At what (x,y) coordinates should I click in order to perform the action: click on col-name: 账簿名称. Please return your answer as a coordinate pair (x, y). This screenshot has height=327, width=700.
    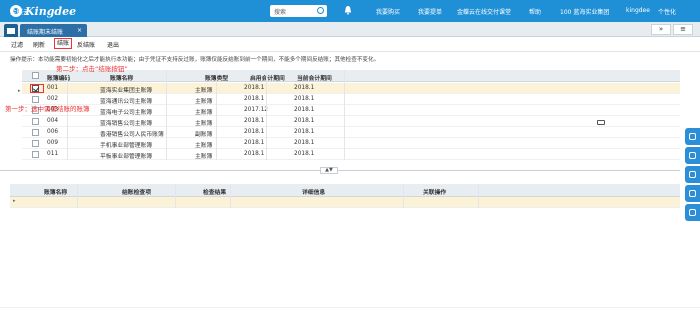
    Looking at the image, I should click on (122, 79).